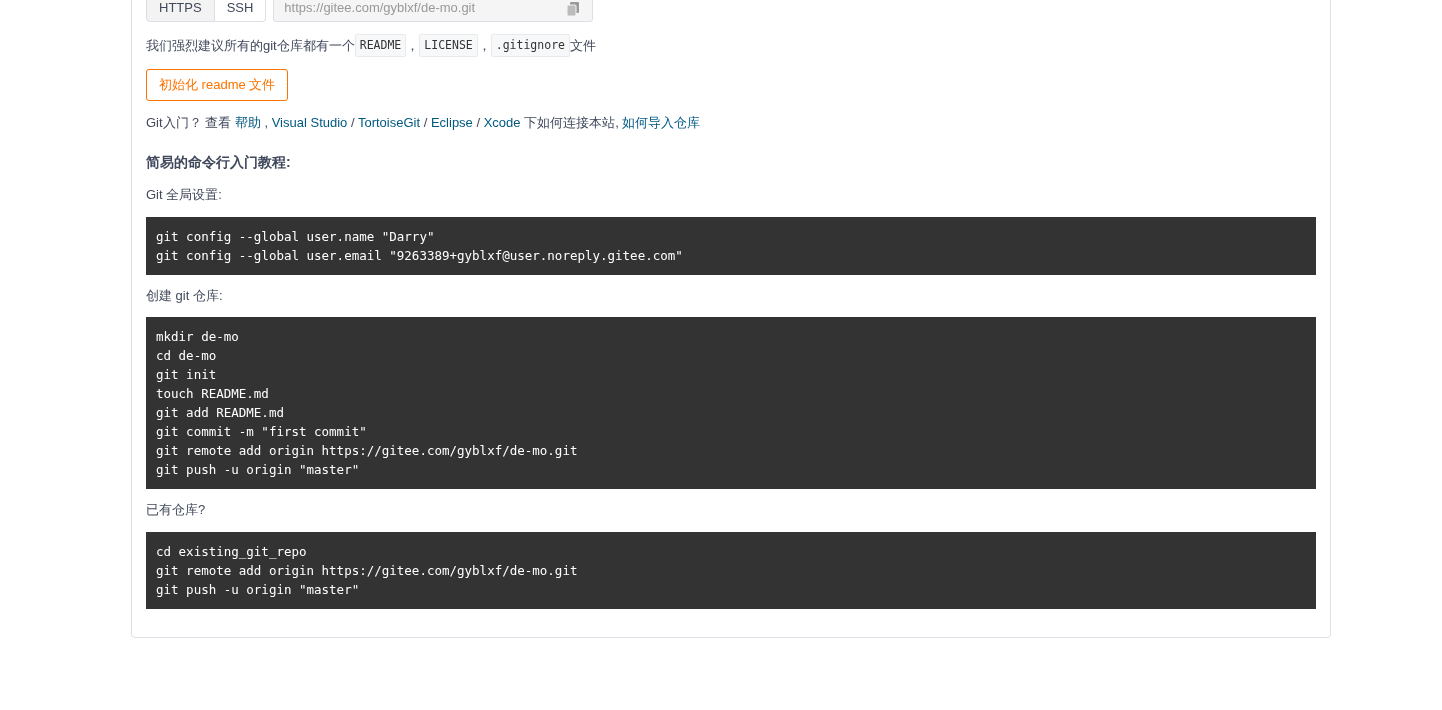  I want to click on help-link: Visual Studio, so click(309, 122).